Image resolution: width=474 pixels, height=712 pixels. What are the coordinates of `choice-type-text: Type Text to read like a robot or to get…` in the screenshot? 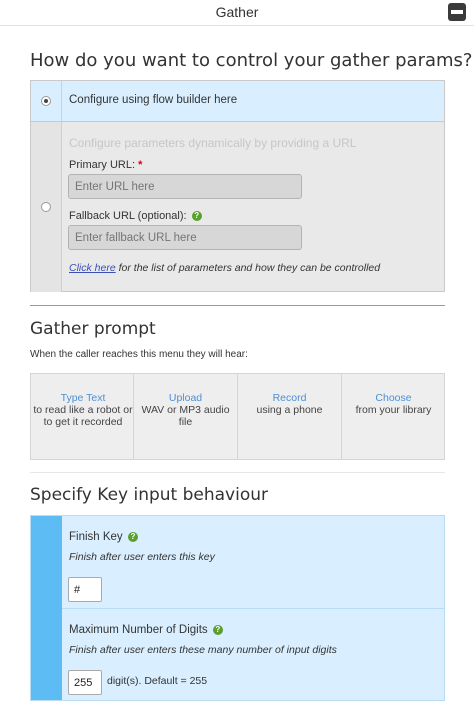 It's located at (83, 416).